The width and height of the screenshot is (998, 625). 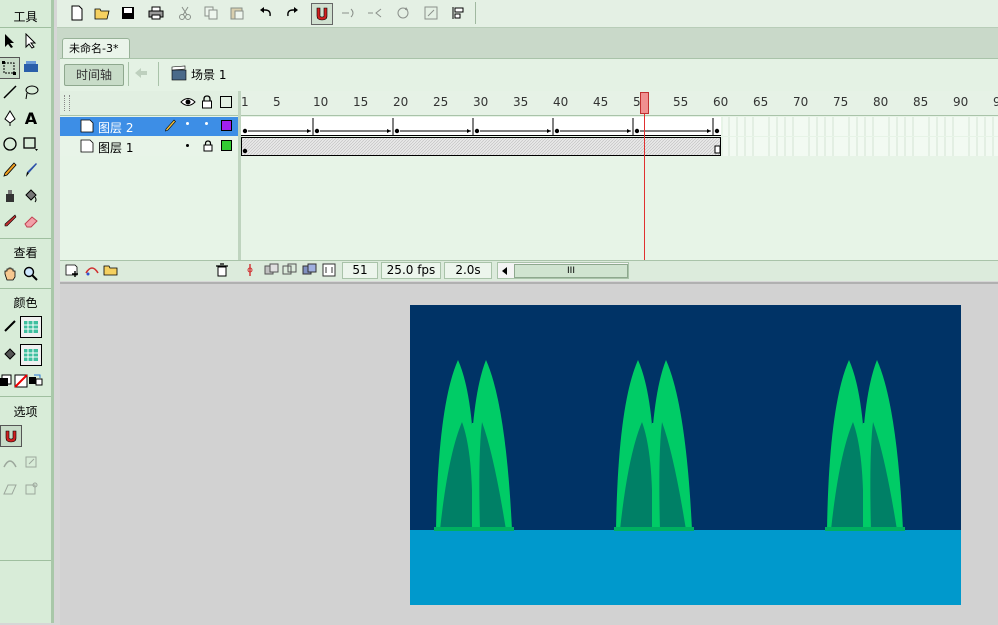 I want to click on arrow-tool-icon, so click(x=10, y=41).